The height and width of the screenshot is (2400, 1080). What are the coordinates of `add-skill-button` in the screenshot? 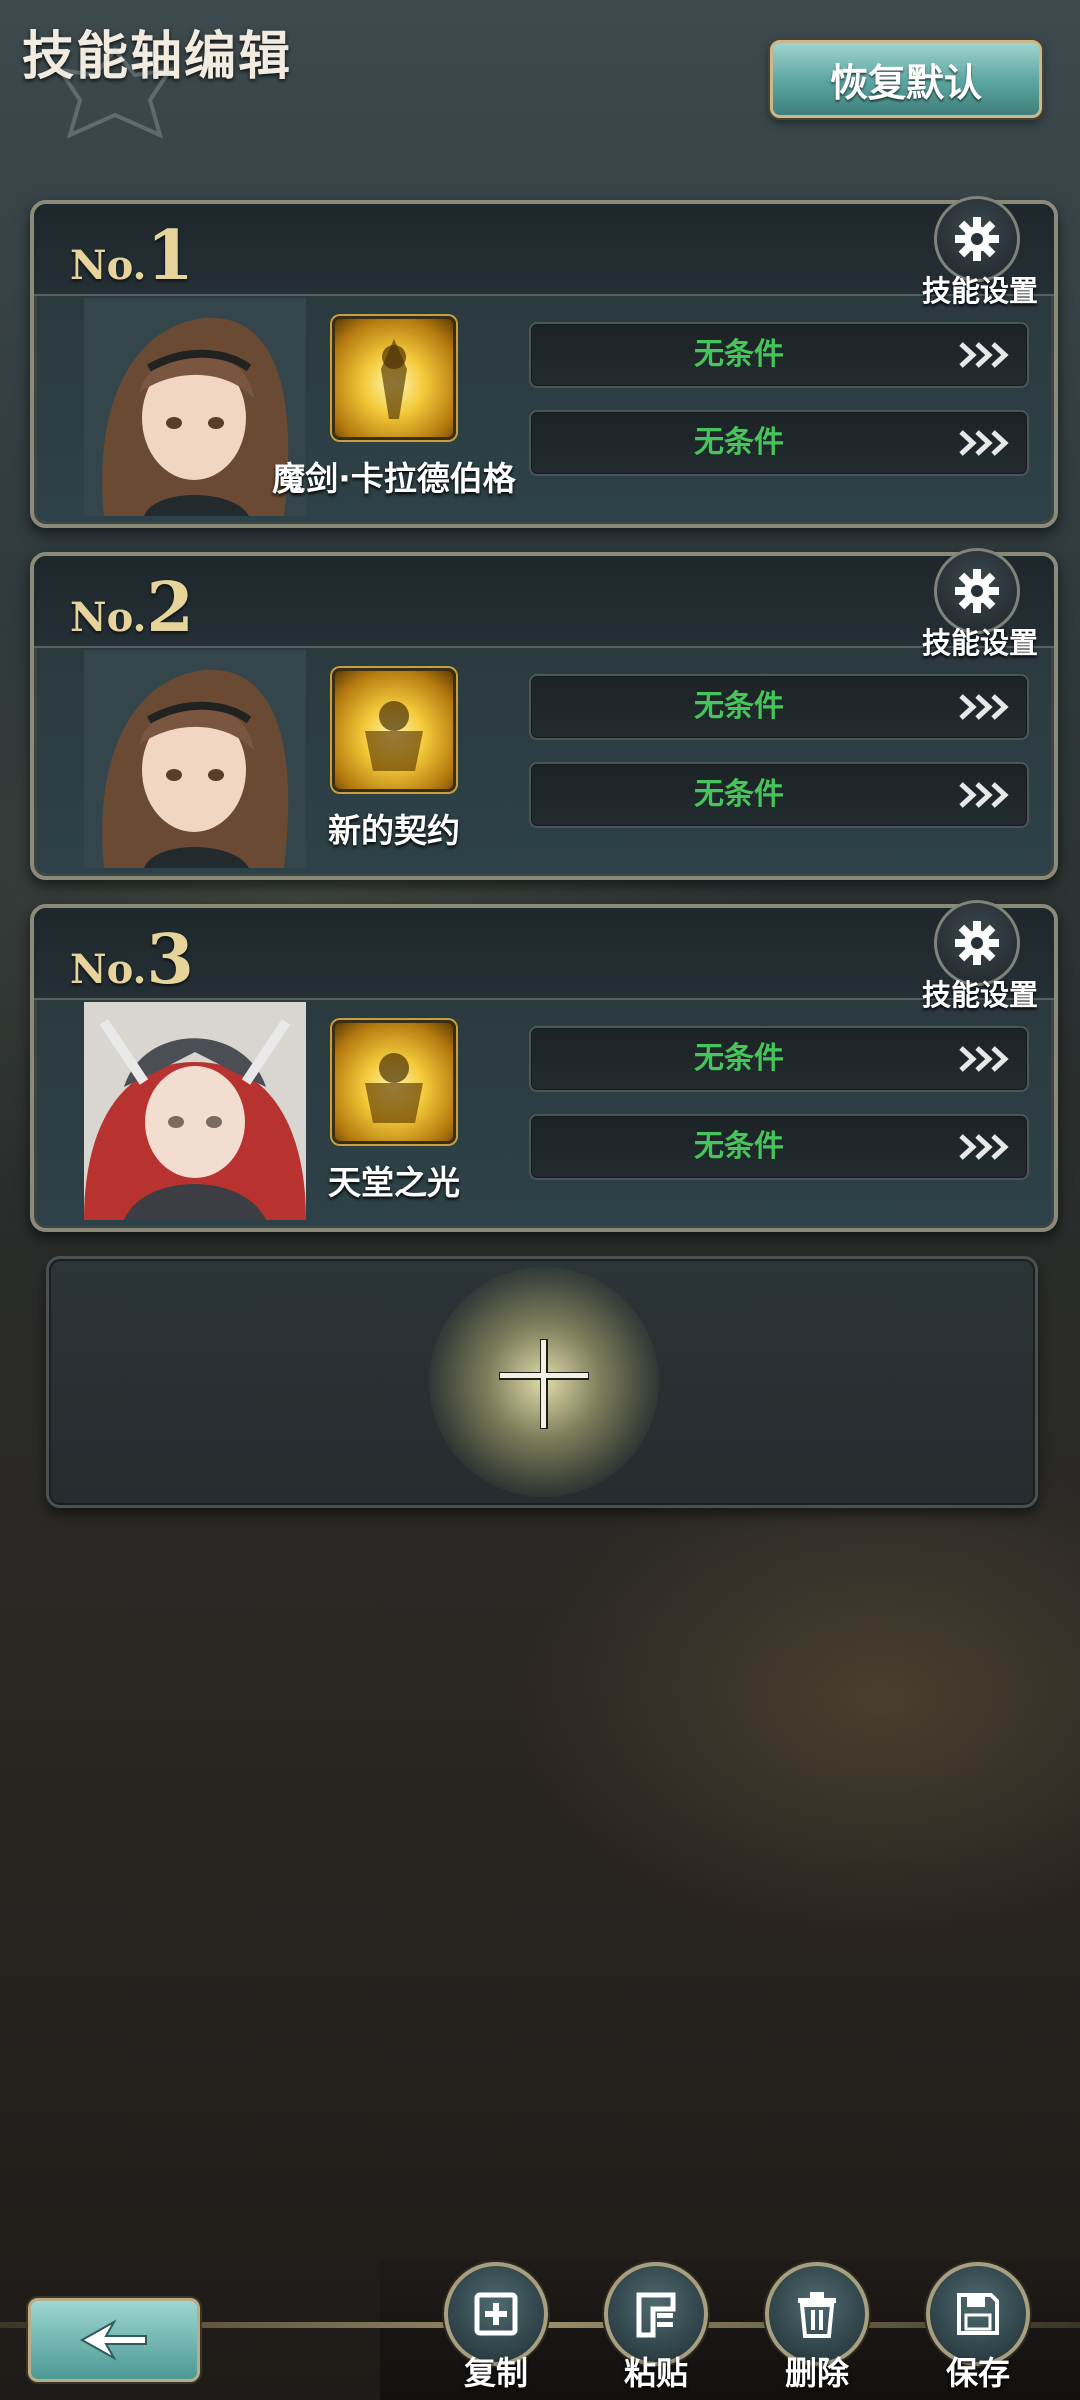 It's located at (542, 1382).